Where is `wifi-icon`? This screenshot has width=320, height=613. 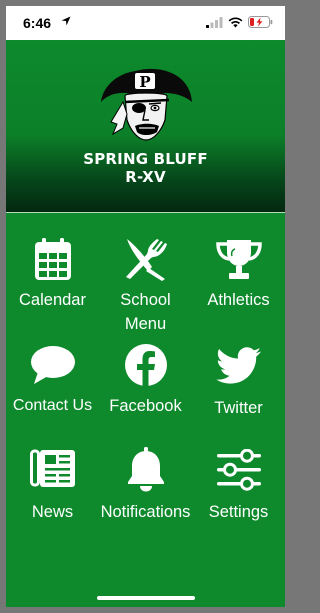
wifi-icon is located at coordinates (235, 21).